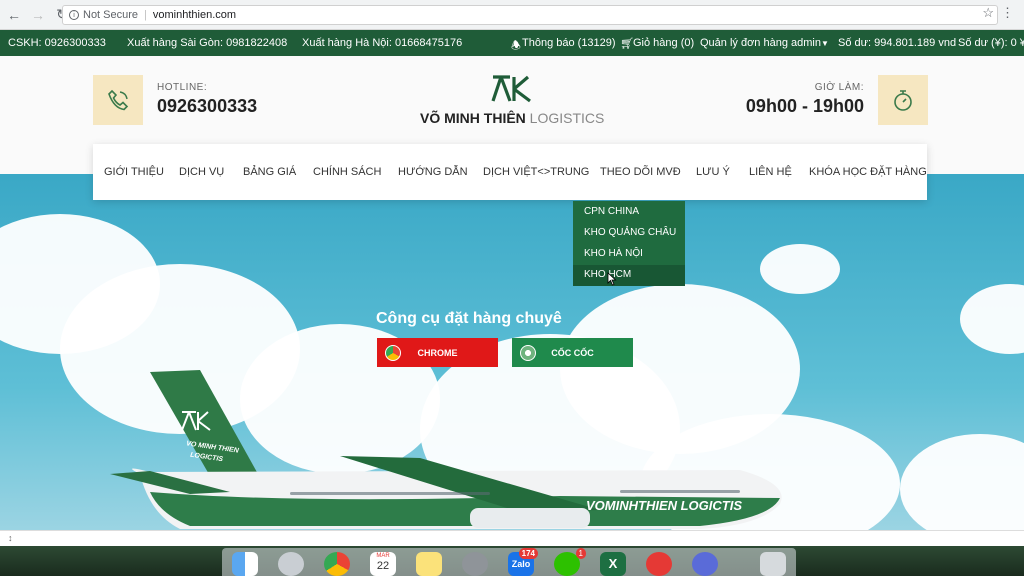  I want to click on nav-theo-doi-mvd: THEO DÕI MVĐ, so click(640, 172).